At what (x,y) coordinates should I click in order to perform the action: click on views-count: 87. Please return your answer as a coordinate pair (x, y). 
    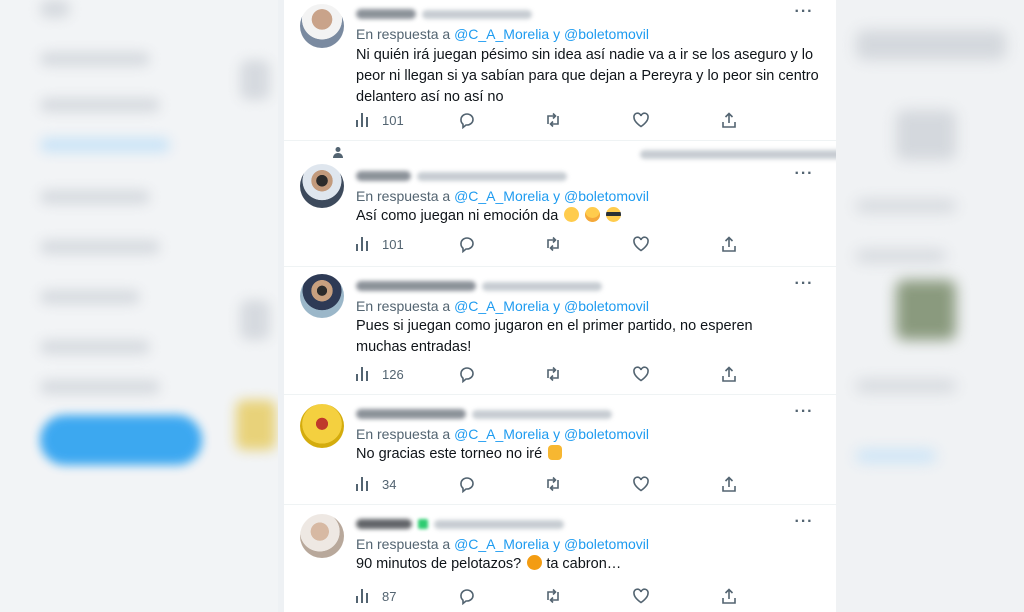
    Looking at the image, I should click on (389, 596).